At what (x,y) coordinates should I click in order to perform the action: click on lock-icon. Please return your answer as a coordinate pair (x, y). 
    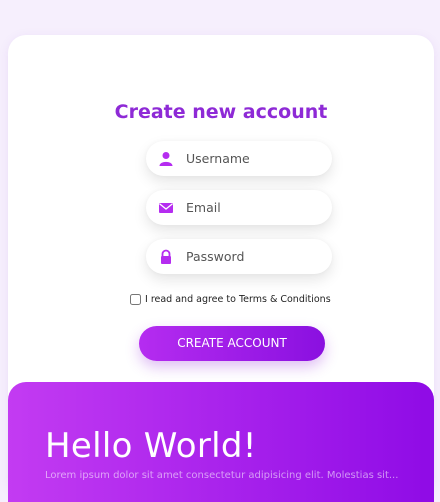
    Looking at the image, I should click on (166, 256).